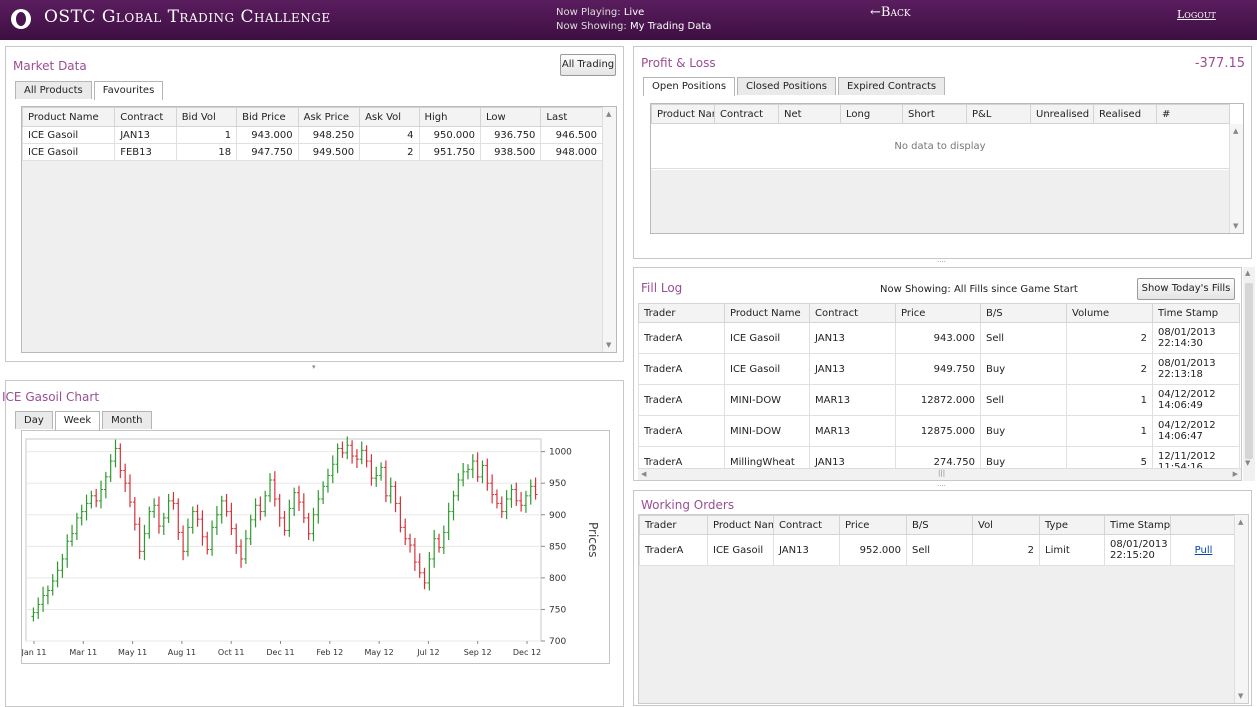 Image resolution: width=1257 pixels, height=707 pixels. Describe the element at coordinates (77, 420) in the screenshot. I see `tab-week: Week` at that location.